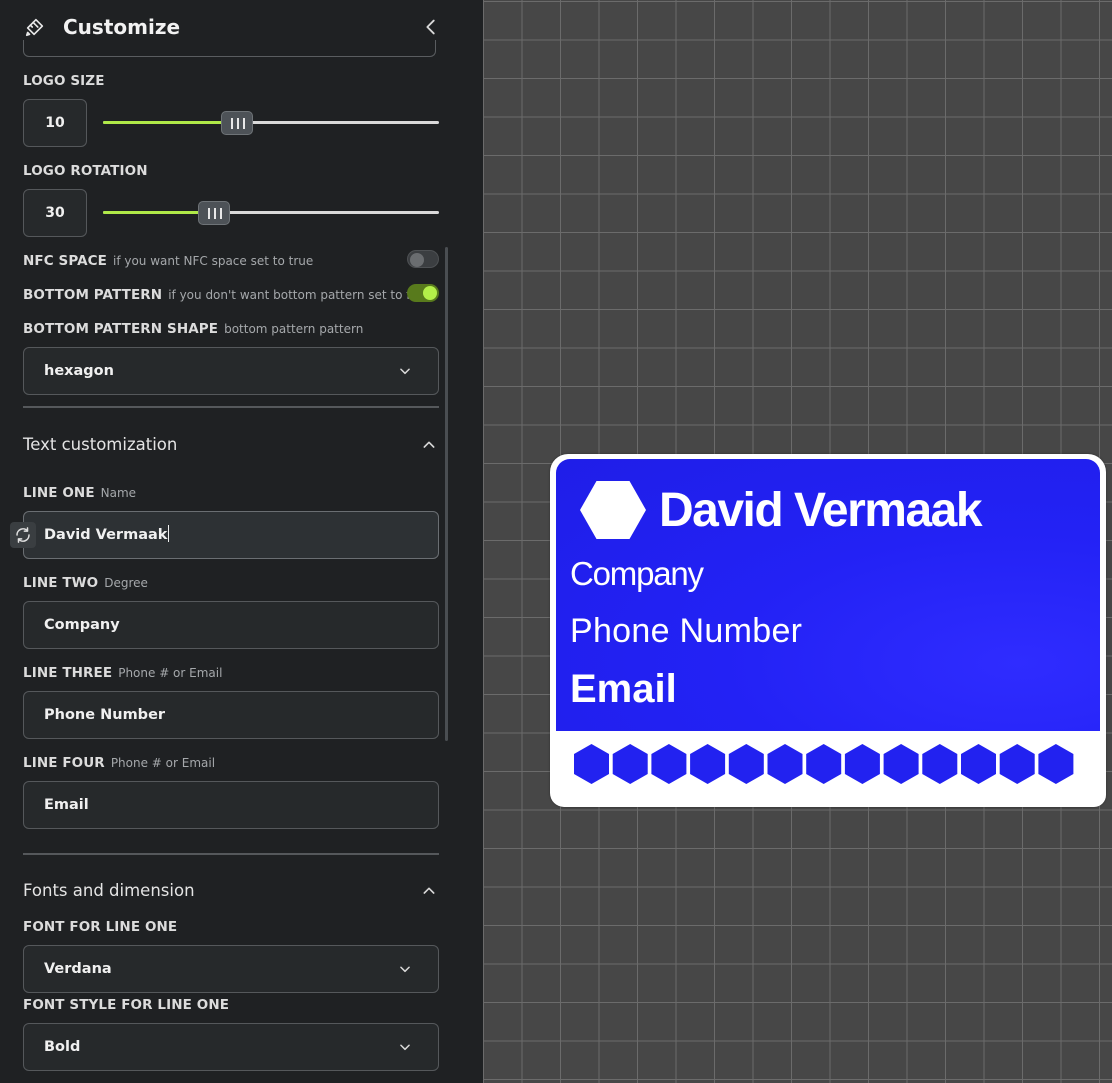 The image size is (1112, 1083). I want to click on refresh-icon, so click(23, 535).